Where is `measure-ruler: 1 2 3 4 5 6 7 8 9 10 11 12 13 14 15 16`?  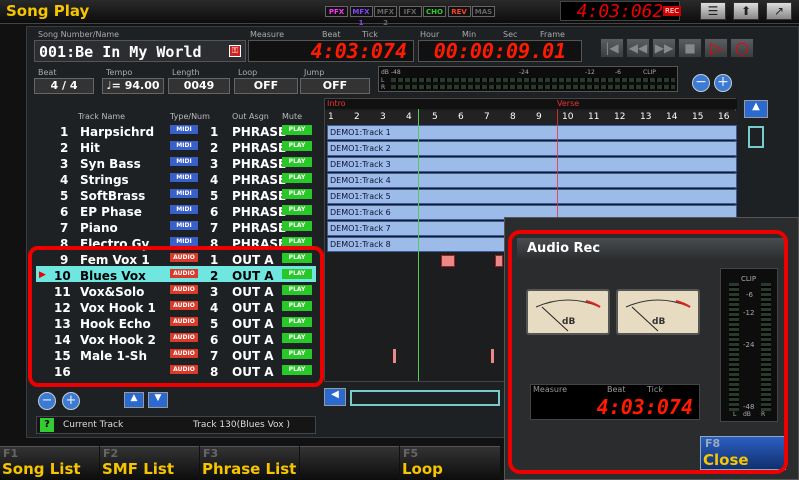
measure-ruler: 1 2 3 4 5 6 7 8 9 10 11 12 13 14 15 16 is located at coordinates (531, 118).